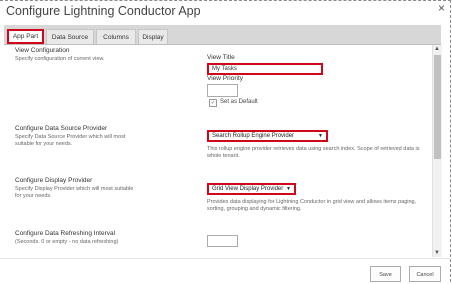  Describe the element at coordinates (222, 90) in the screenshot. I see `view-priority-field` at that location.